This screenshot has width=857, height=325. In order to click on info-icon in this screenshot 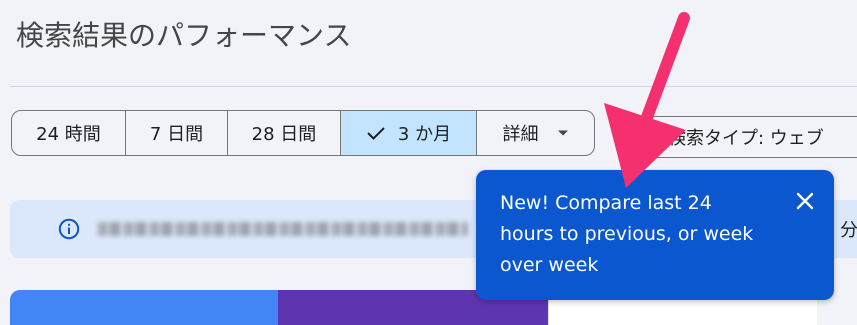, I will do `click(69, 229)`.